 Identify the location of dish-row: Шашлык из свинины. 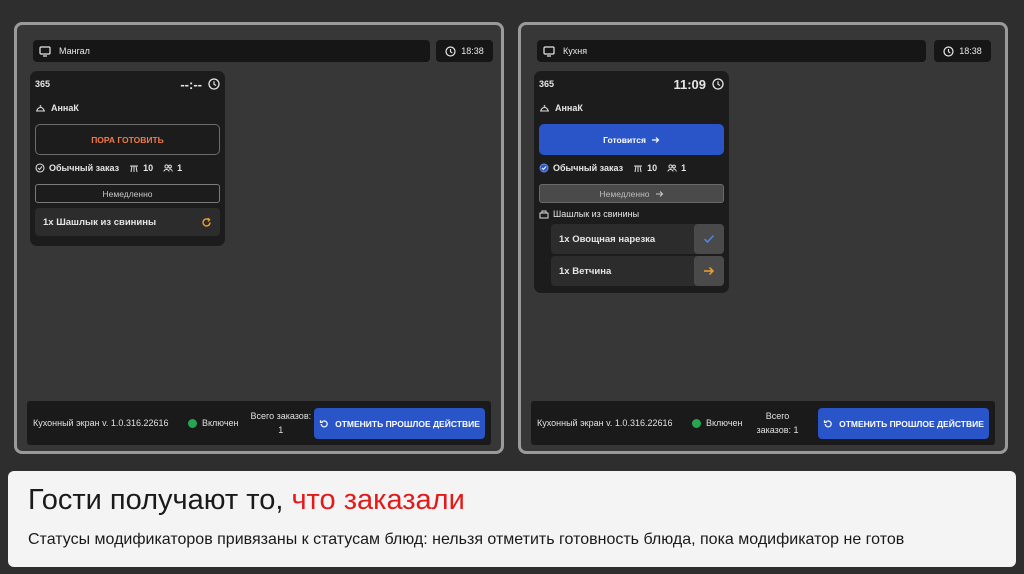
(631, 214).